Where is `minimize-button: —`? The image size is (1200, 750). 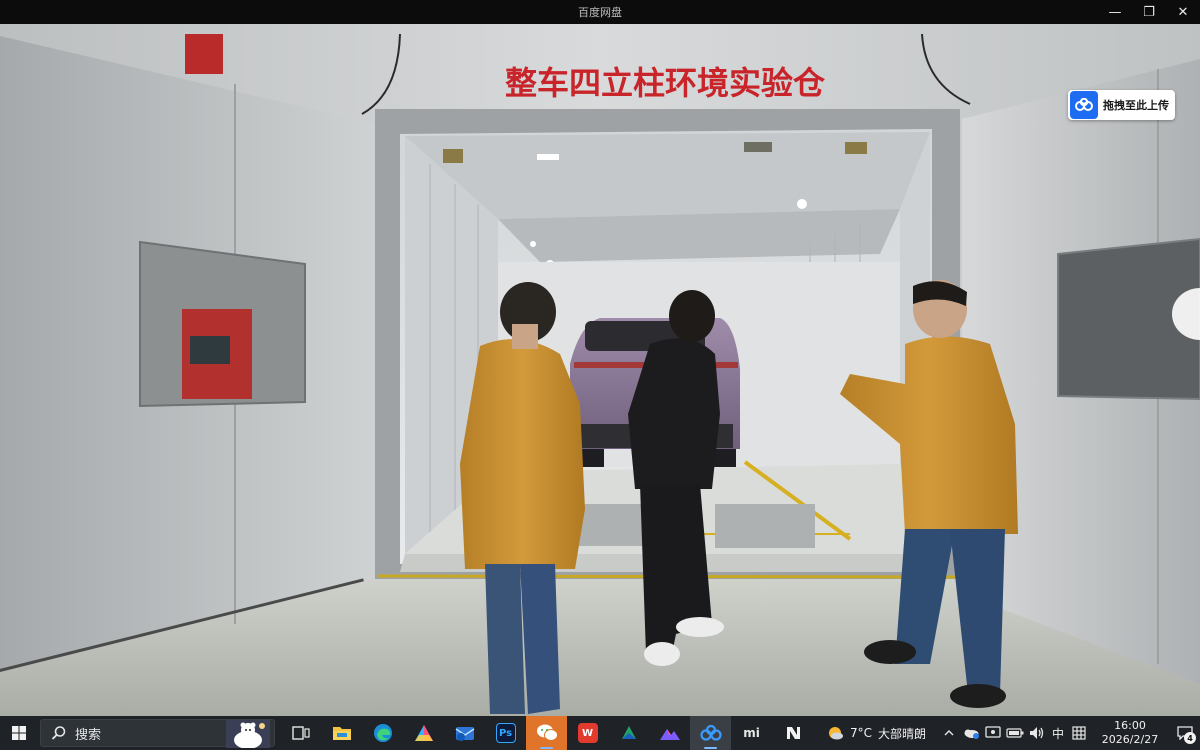 minimize-button: — is located at coordinates (1115, 12).